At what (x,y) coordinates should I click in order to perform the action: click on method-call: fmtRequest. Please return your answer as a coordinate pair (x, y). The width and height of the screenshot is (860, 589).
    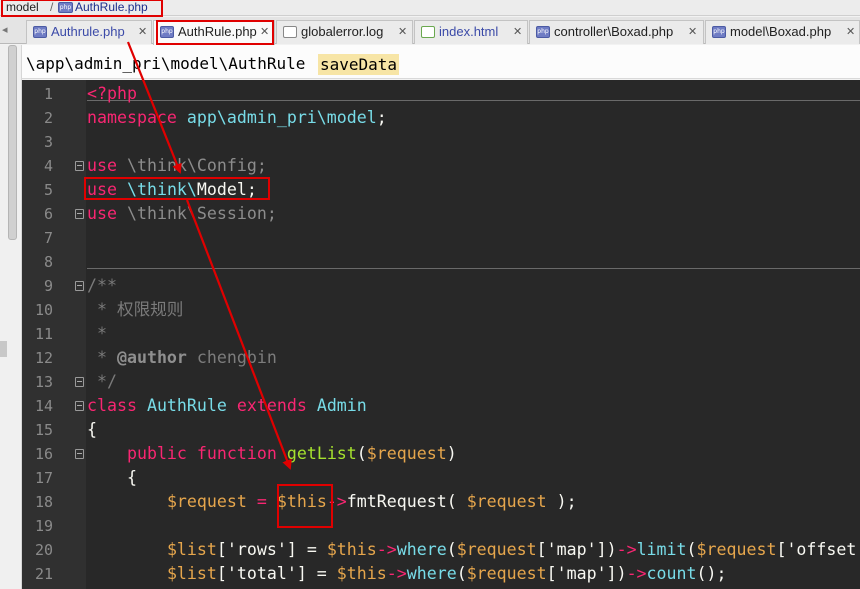
    Looking at the image, I should click on (396, 501).